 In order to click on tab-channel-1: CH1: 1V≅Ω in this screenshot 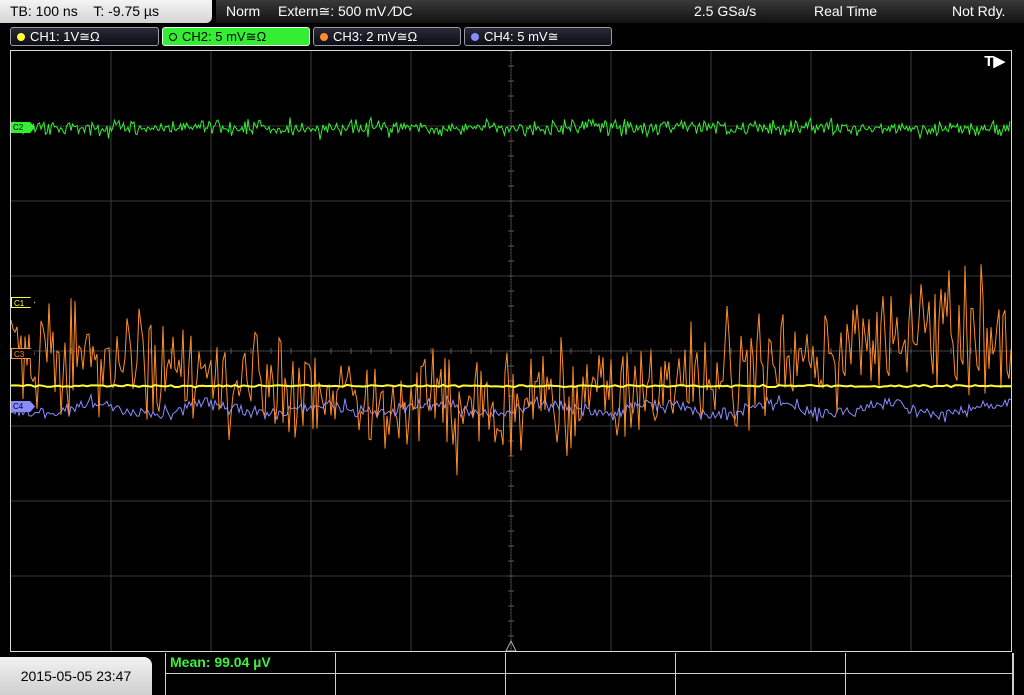, I will do `click(84, 36)`.